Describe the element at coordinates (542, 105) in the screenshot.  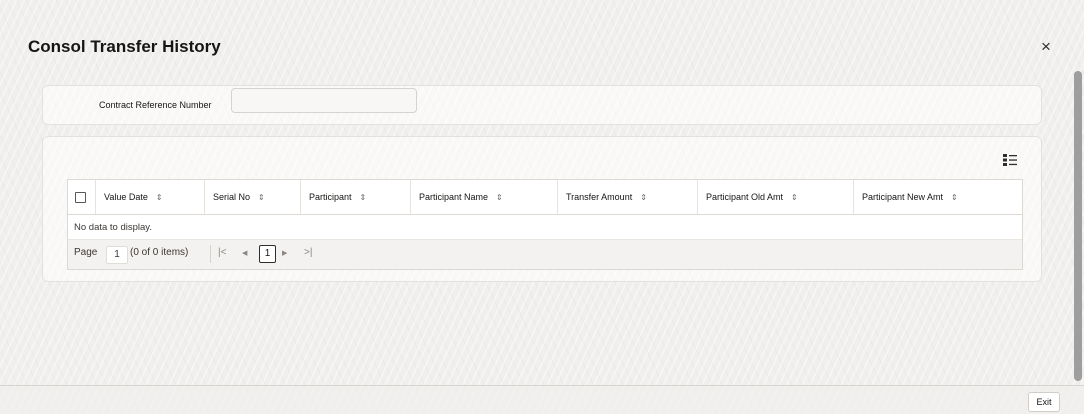
I see `search-panel: Contract Reference Number` at that location.